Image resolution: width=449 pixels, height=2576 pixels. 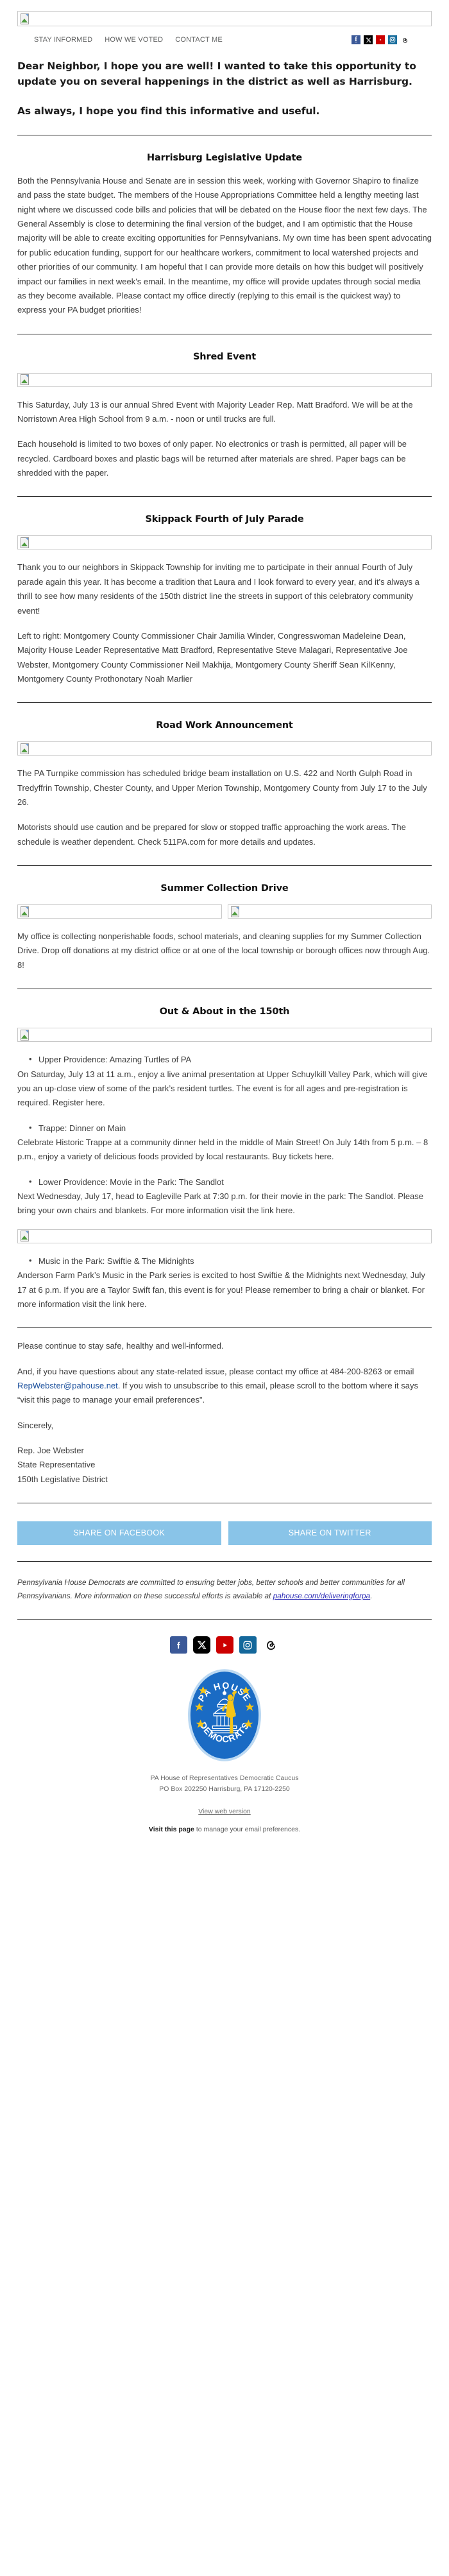 I want to click on view-web-version-row: View web version, so click(x=224, y=1811).